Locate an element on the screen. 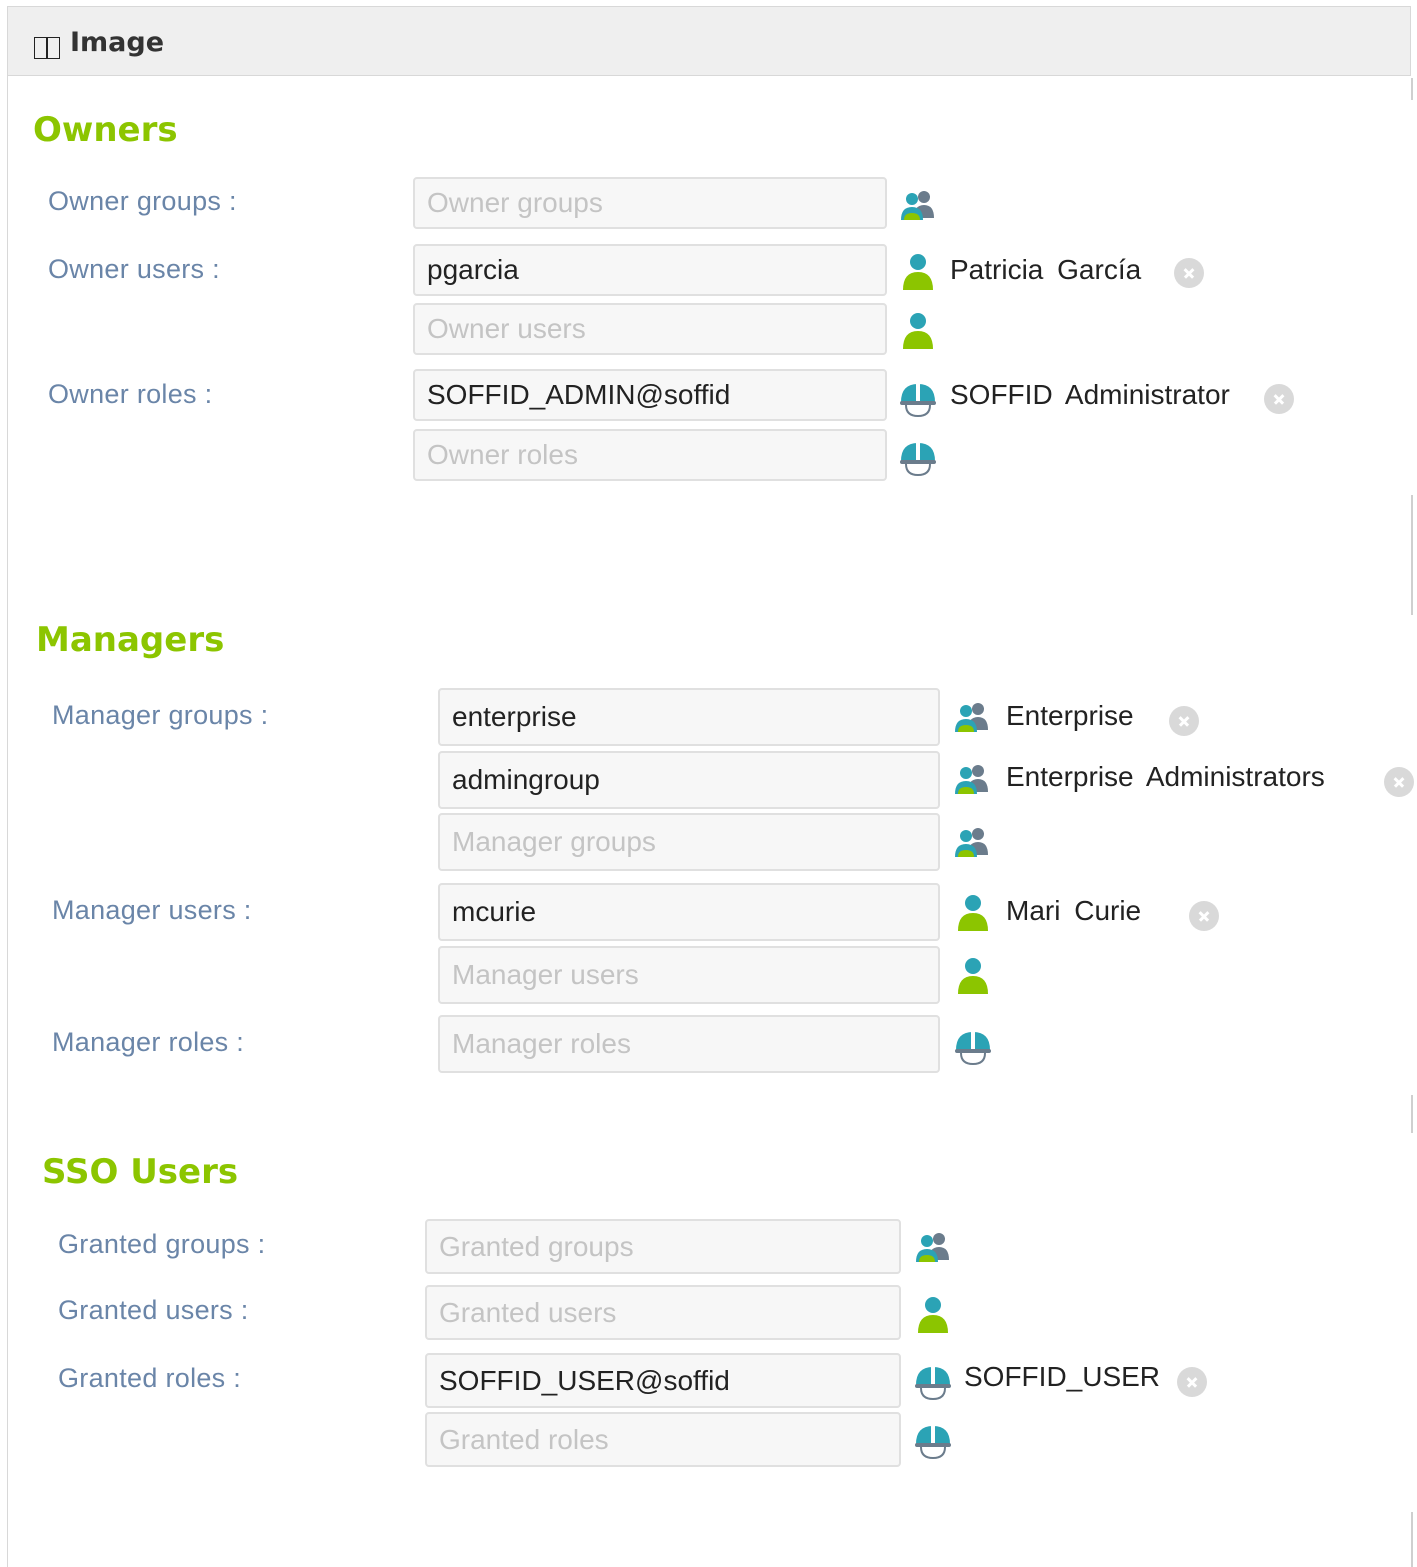  owner-roles-input-empty: Owner roles is located at coordinates (650, 455).